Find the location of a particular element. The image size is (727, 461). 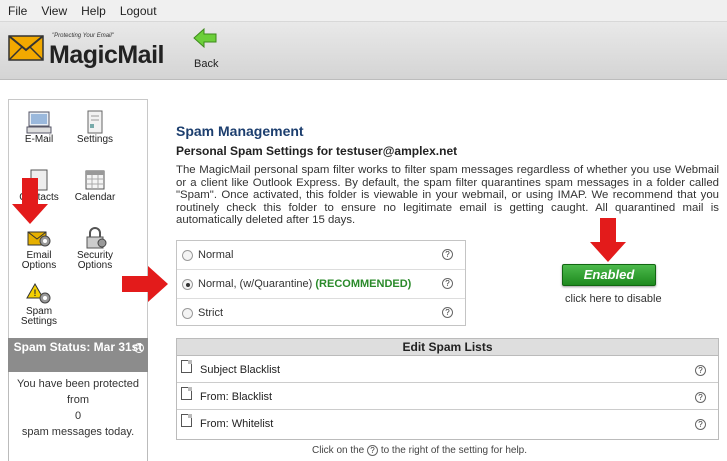

status-count: 0 is located at coordinates (78, 416).